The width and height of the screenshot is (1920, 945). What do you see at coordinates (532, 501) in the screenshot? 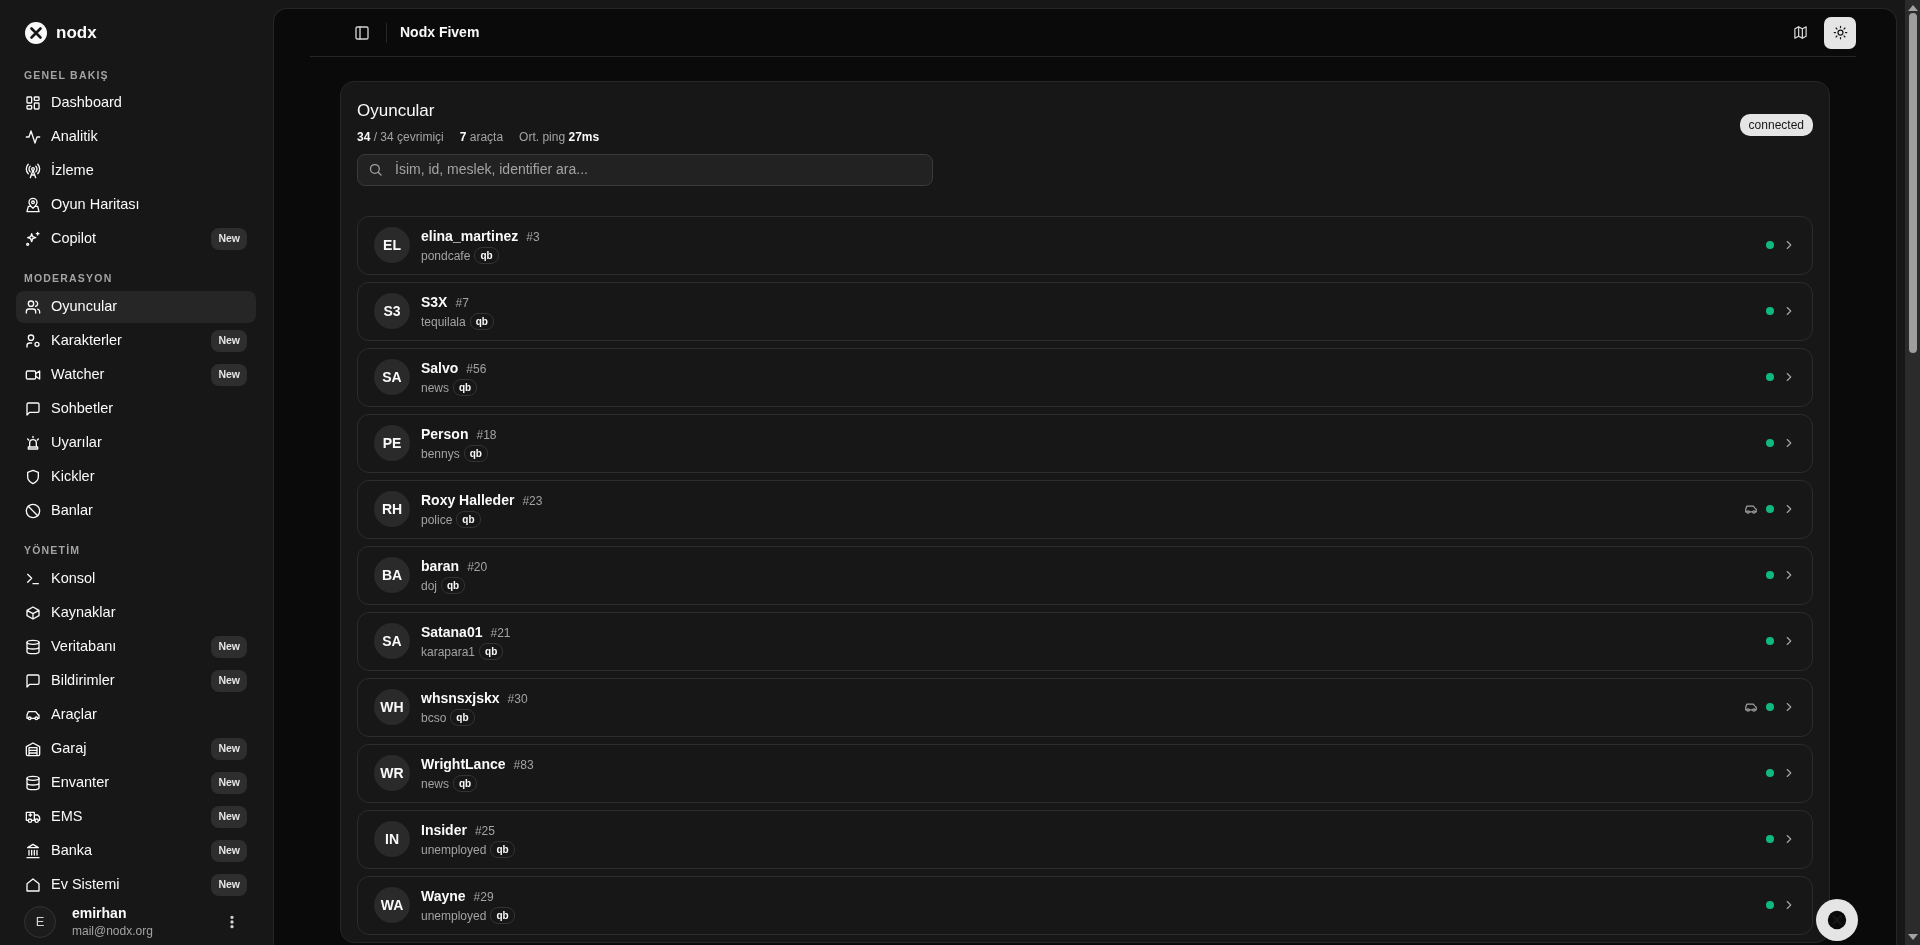
I see `player-id: #23` at bounding box center [532, 501].